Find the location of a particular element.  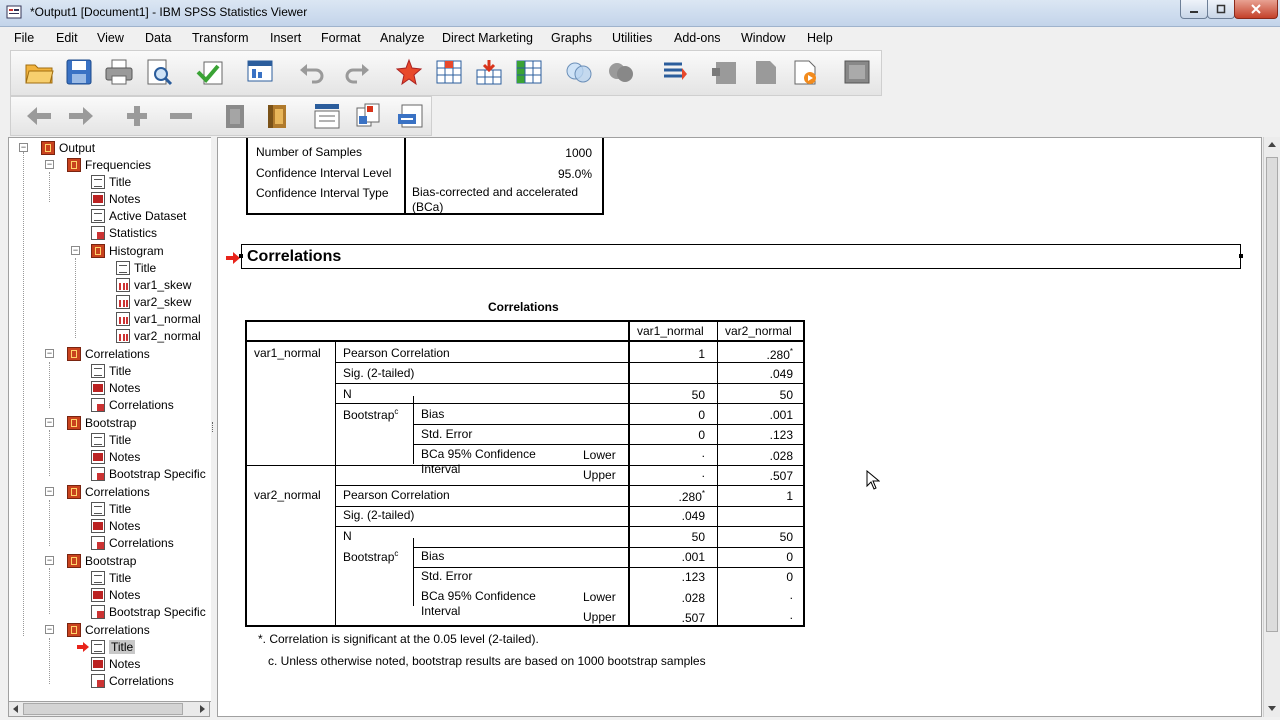

tree-node-chart: var2_skew is located at coordinates (153, 301).